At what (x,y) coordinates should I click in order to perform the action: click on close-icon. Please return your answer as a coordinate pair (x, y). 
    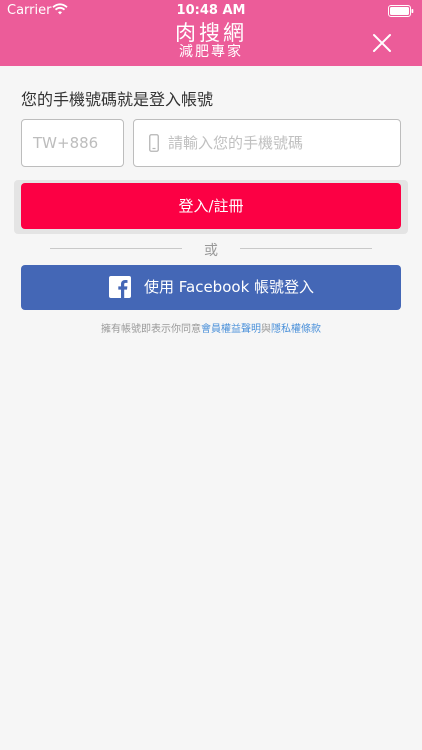
    Looking at the image, I should click on (382, 43).